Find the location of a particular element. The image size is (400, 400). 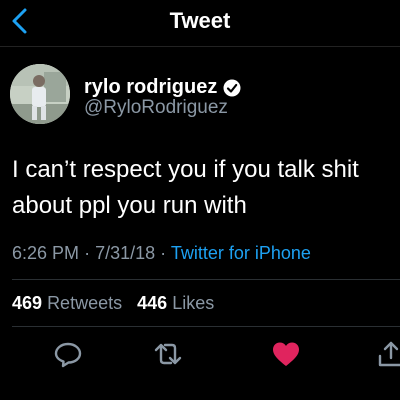

share-icon is located at coordinates (388, 354).